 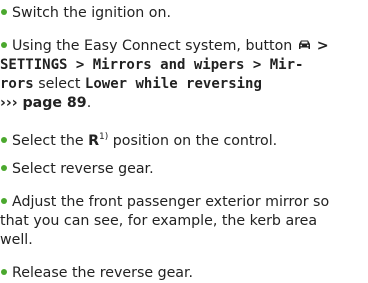 What do you see at coordinates (59, 84) in the screenshot?
I see `step-text: select` at bounding box center [59, 84].